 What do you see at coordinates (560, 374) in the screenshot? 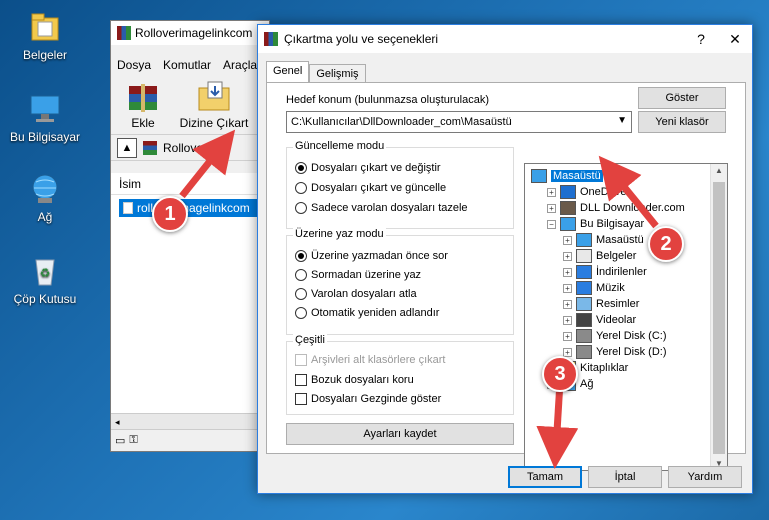
I see `annotation-marker-3: 3` at bounding box center [560, 374].